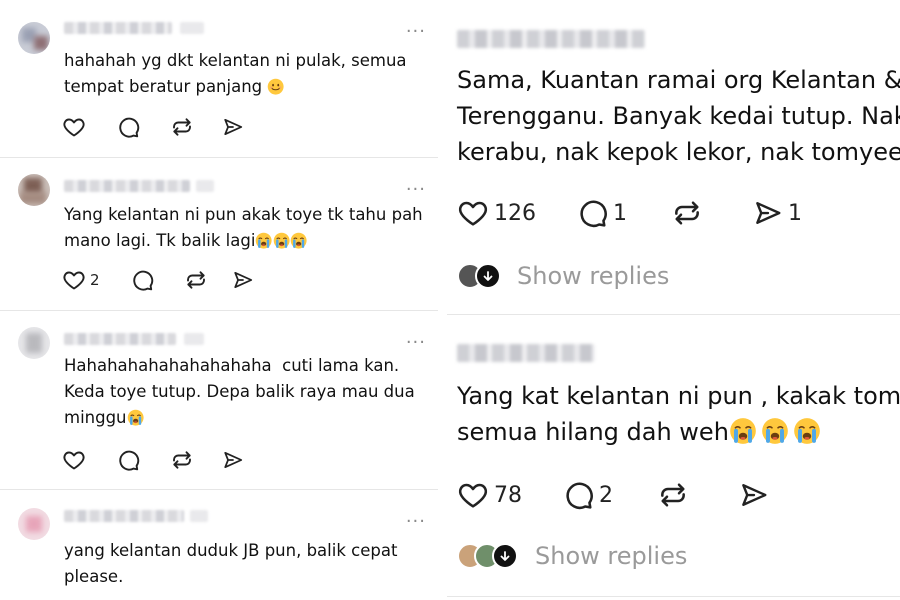  What do you see at coordinates (678, 396) in the screenshot?
I see `comment-text-line: Yang kat kelantan ni pun , kakak tomyam` at bounding box center [678, 396].